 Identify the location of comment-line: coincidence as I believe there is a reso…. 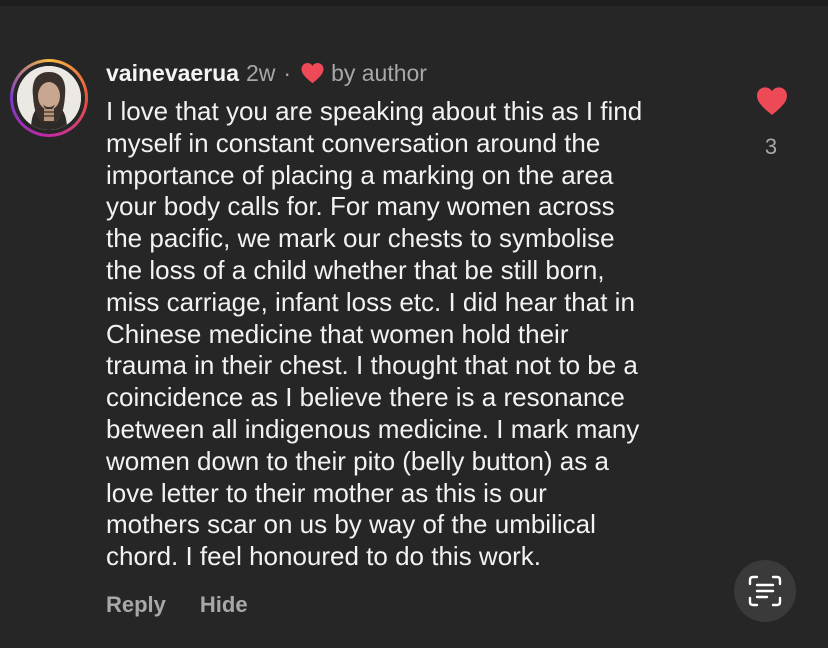
(365, 397).